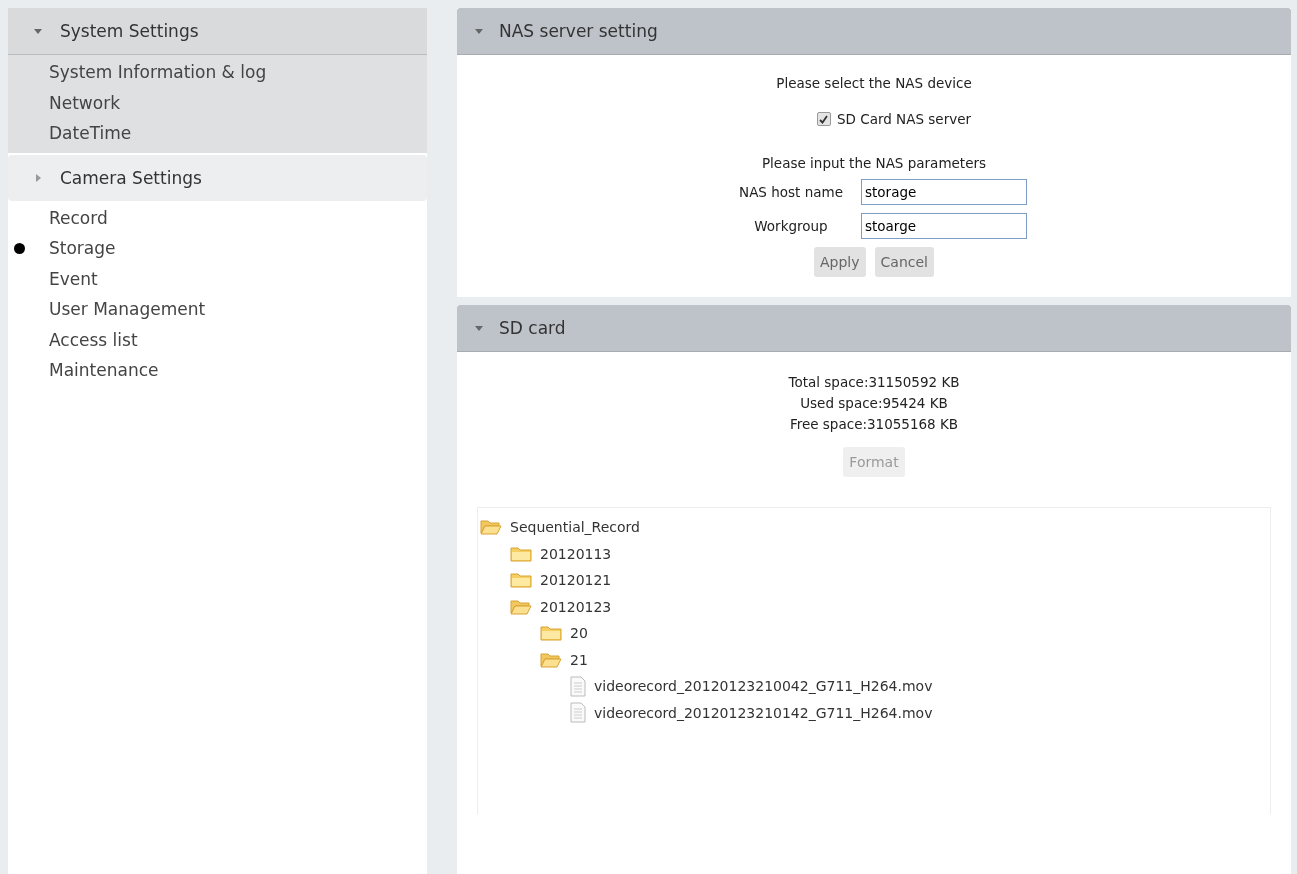 This screenshot has height=874, width=1297. I want to click on sidebar-item: Access list, so click(93, 339).